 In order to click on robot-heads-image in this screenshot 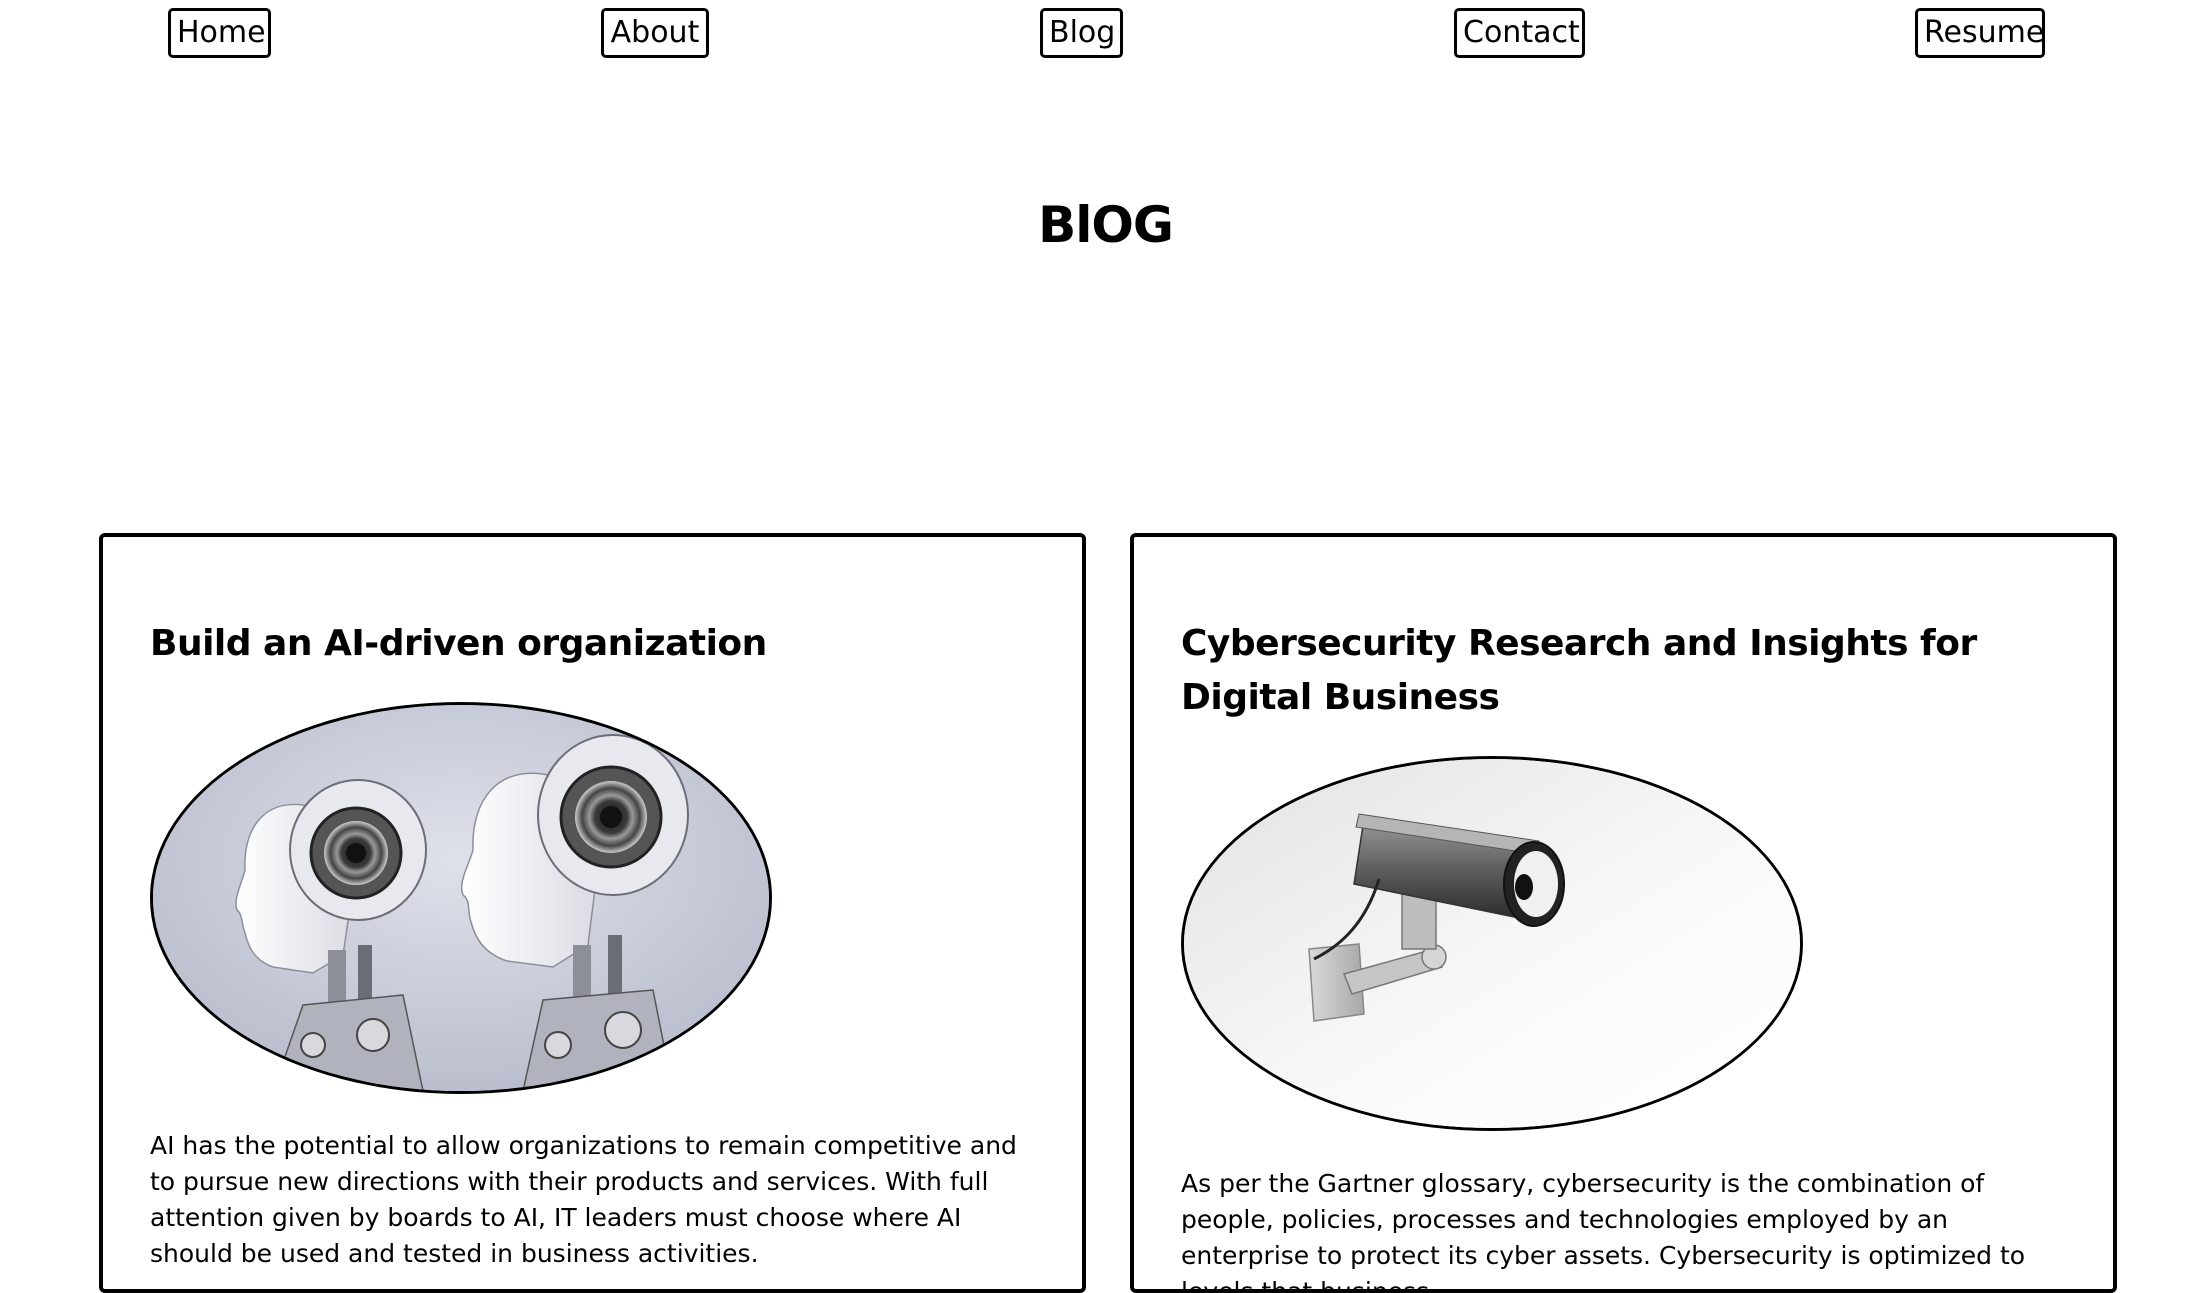, I will do `click(461, 898)`.